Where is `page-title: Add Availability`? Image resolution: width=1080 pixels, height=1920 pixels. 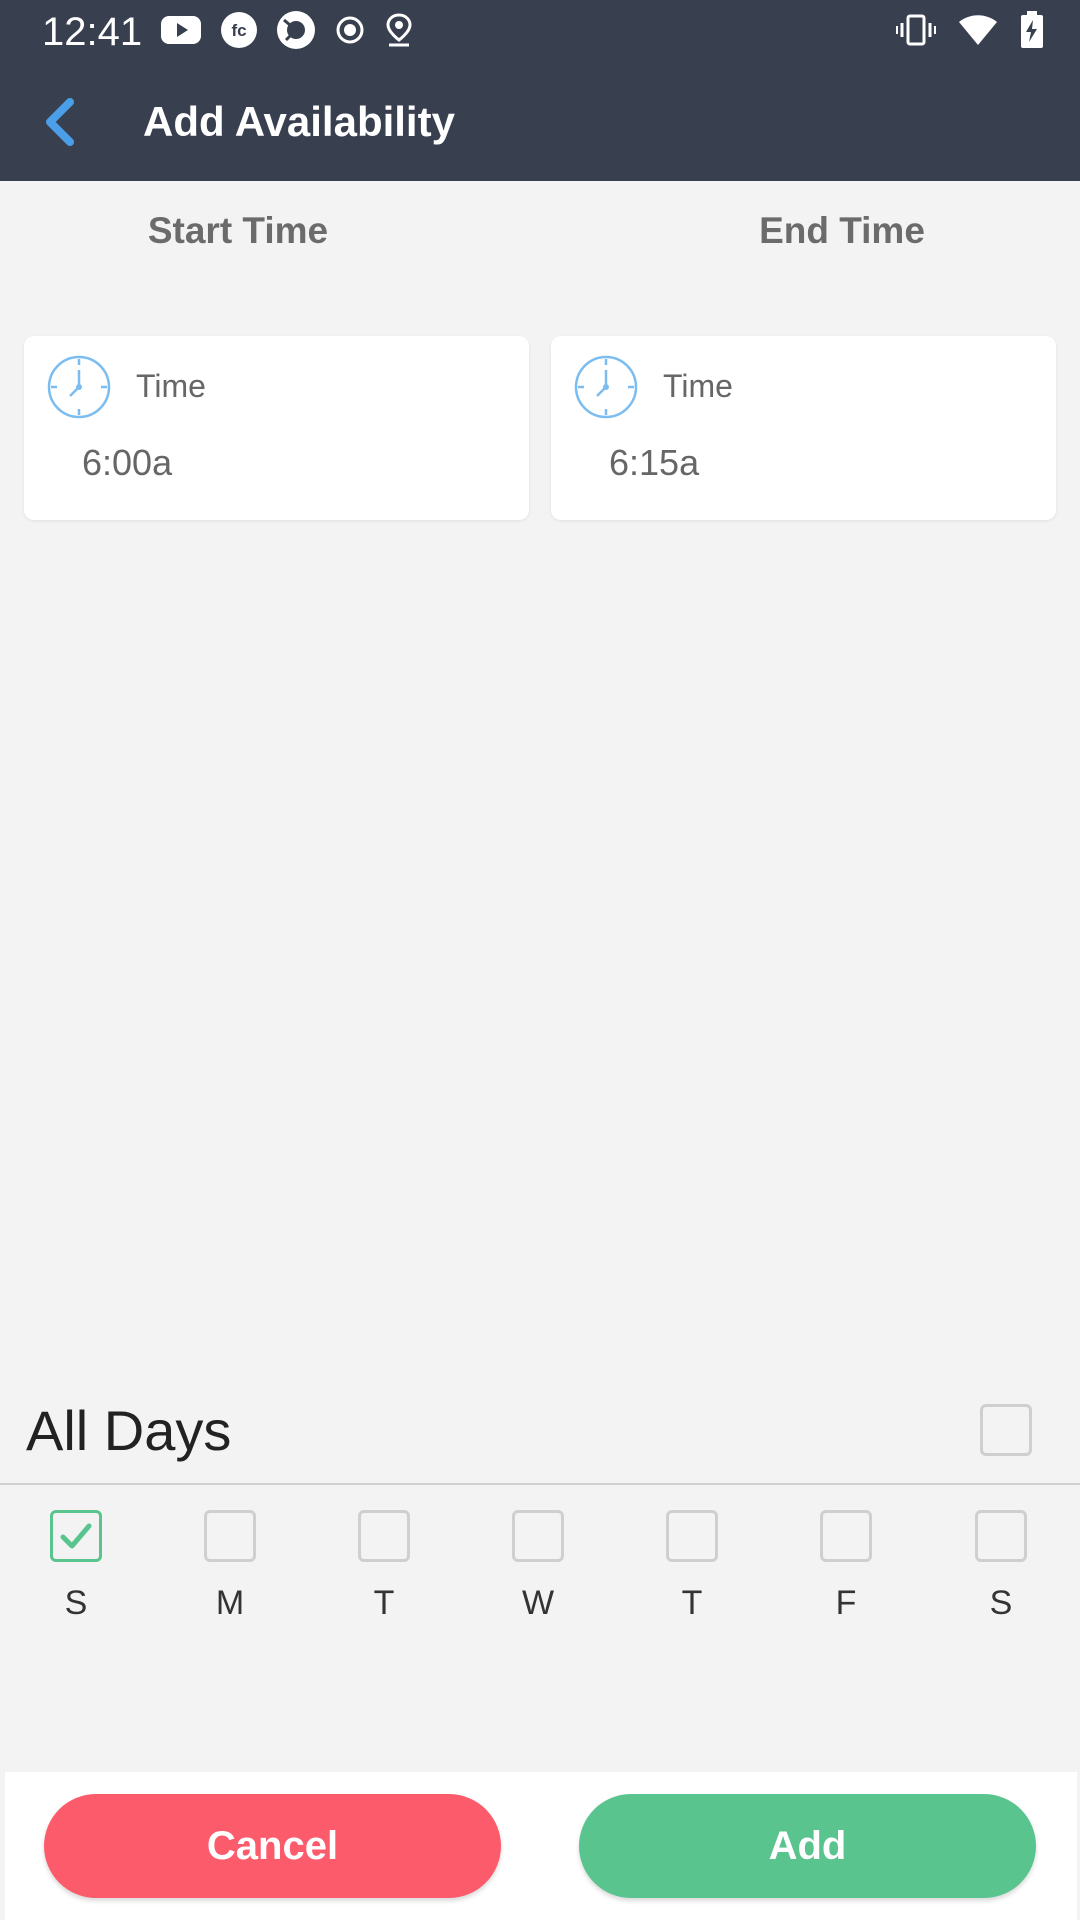
page-title: Add Availability is located at coordinates (299, 121).